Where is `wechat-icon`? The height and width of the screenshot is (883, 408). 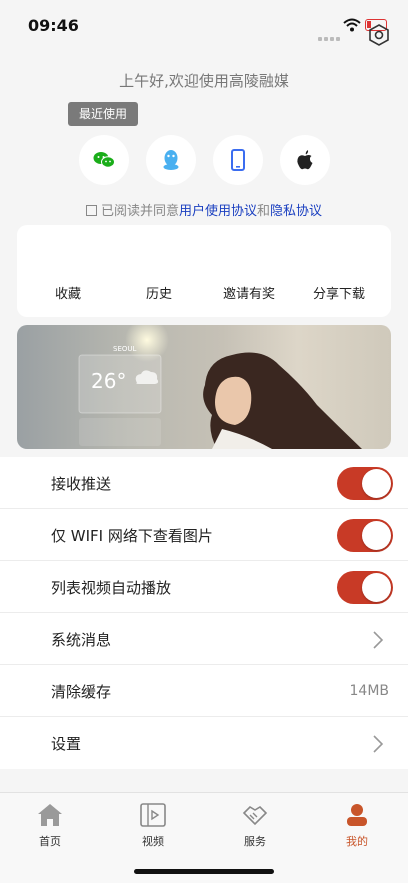
wechat-icon is located at coordinates (104, 160).